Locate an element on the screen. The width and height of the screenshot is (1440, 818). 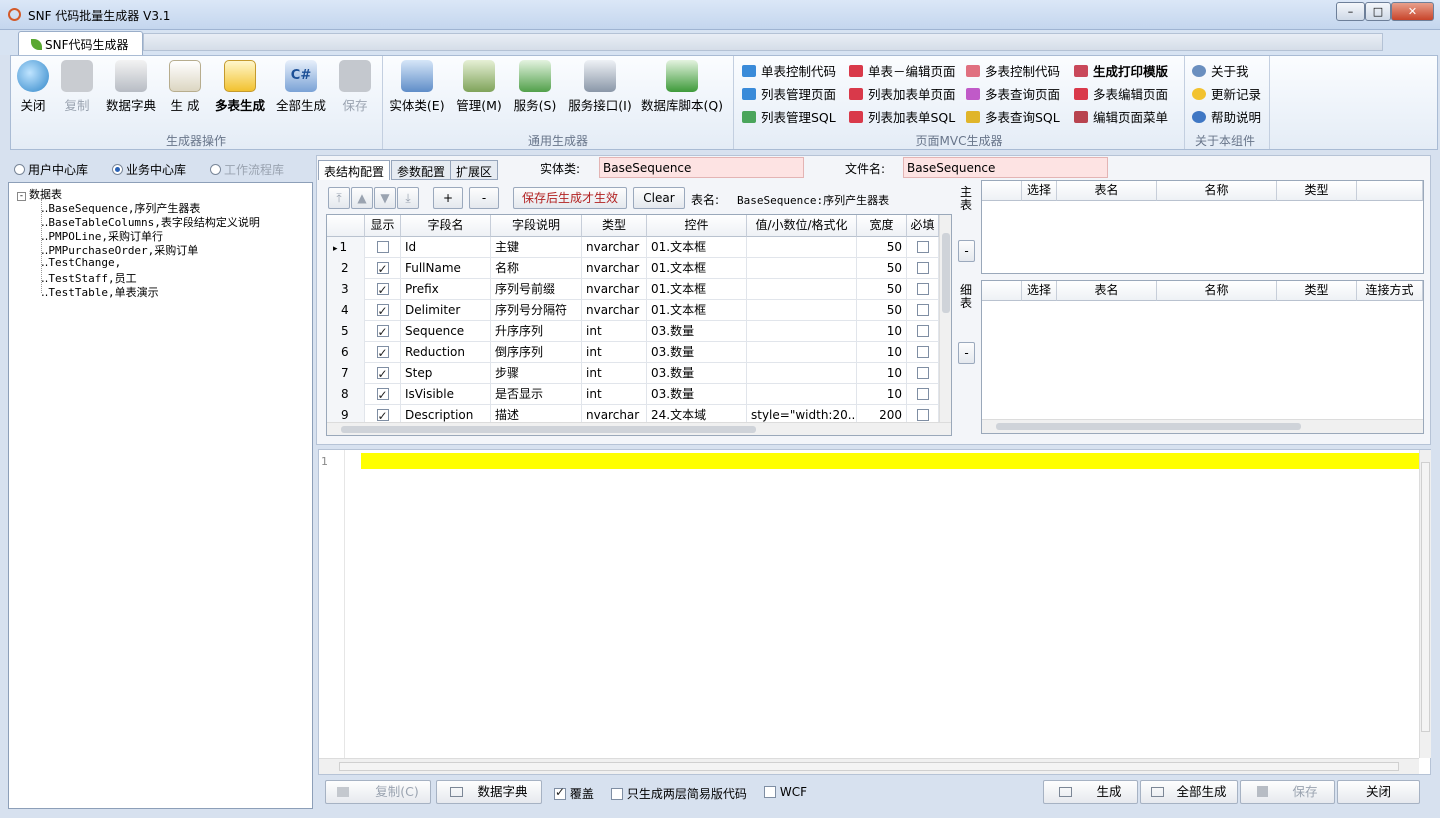
detail-table-remove-button: - is located at coordinates (966, 353).